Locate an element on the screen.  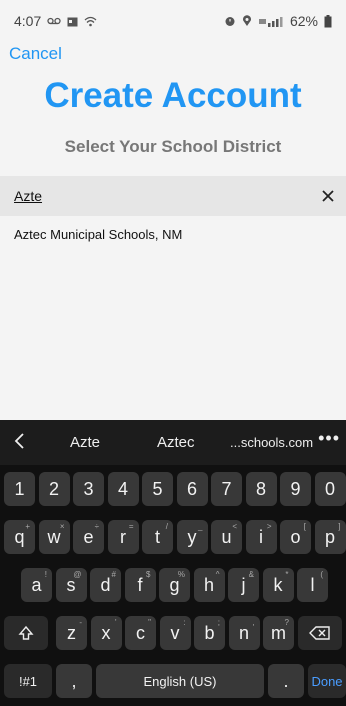
key-3: 3 is located at coordinates (88, 489).